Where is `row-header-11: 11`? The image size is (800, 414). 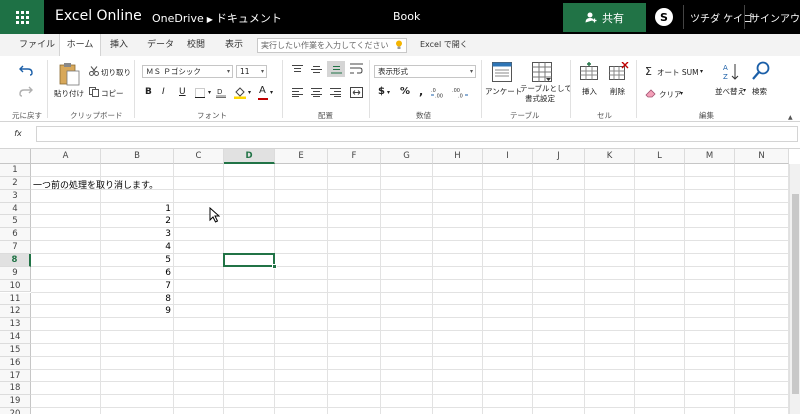 row-header-11: 11 is located at coordinates (15, 299).